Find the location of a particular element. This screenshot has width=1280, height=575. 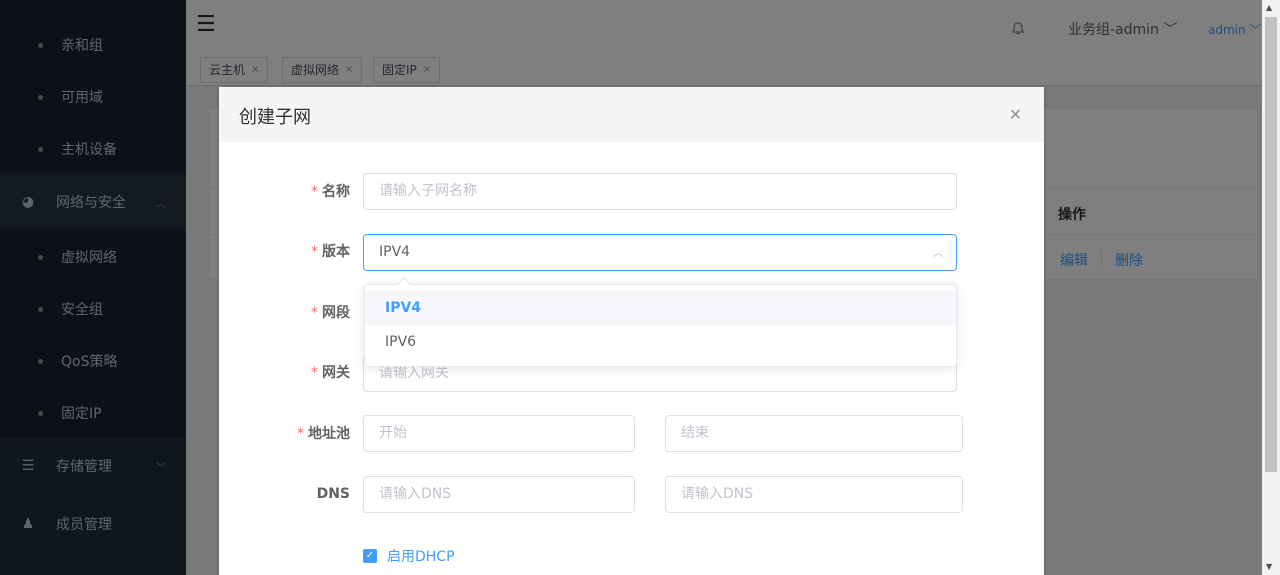

vertical-scrollbar: ▲ ▼ is located at coordinates (1271, 287).